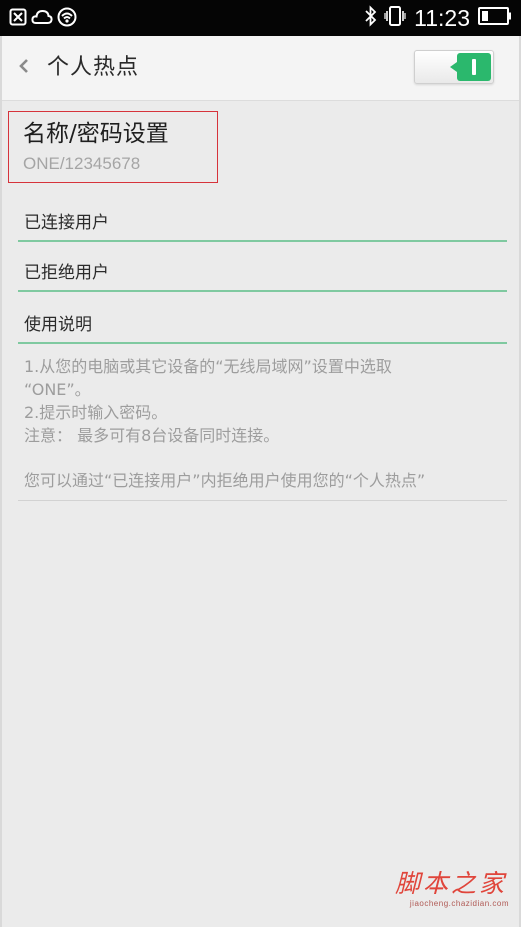  Describe the element at coordinates (474, 67) in the screenshot. I see `toggle-on-indicator` at that location.